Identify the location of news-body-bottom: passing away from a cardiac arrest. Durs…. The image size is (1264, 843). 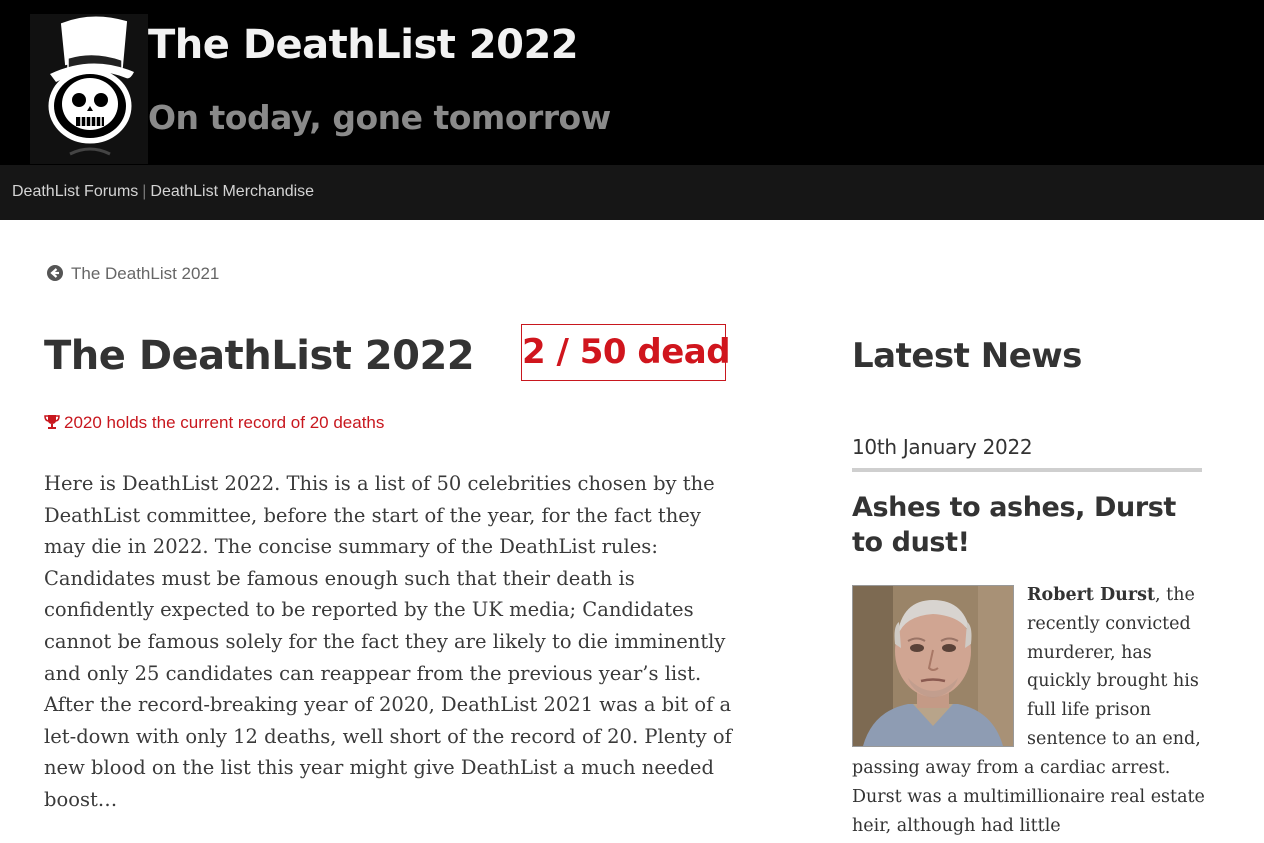
(1028, 797).